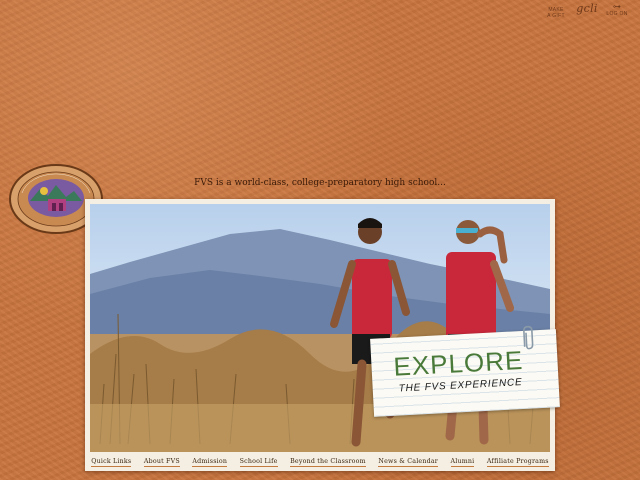 This screenshot has width=640, height=480. I want to click on gcli-label: gcli, so click(587, 8).